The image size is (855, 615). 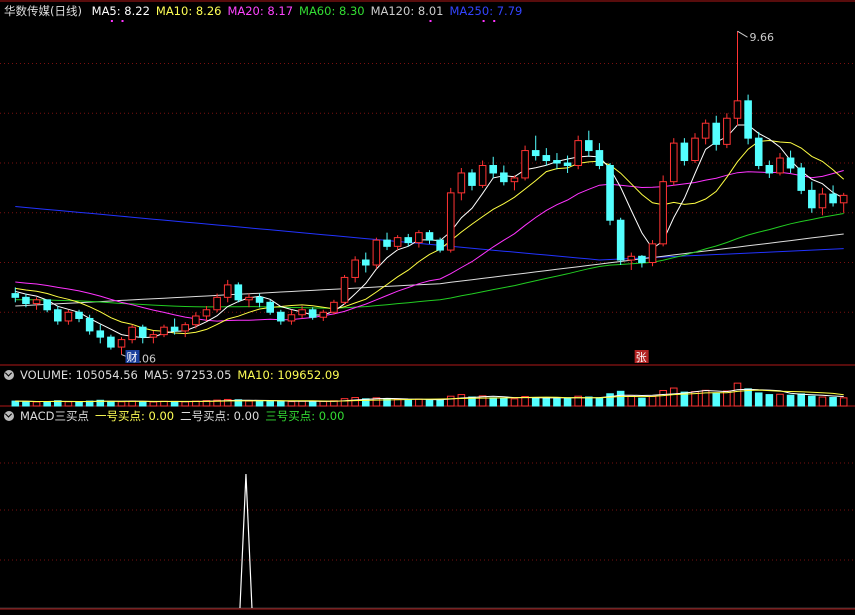 What do you see at coordinates (43, 11) in the screenshot?
I see `price-panel-title: 华数传媒(日线)` at bounding box center [43, 11].